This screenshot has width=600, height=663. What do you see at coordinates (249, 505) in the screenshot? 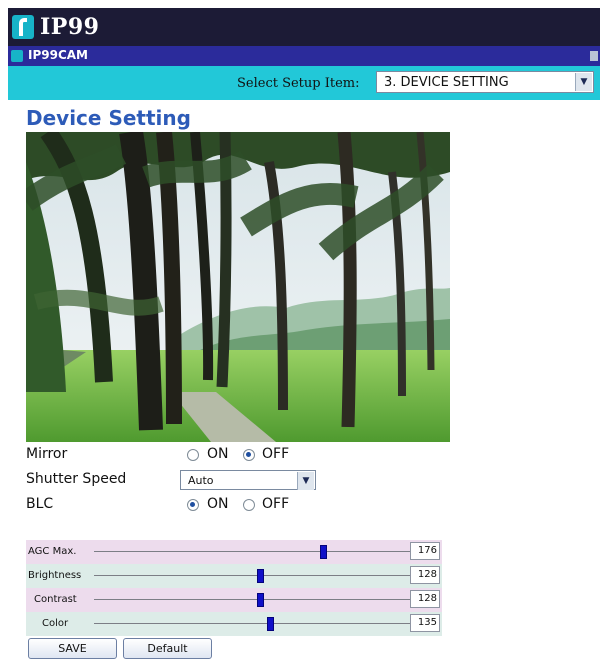
I see `blc-off-radio` at bounding box center [249, 505].